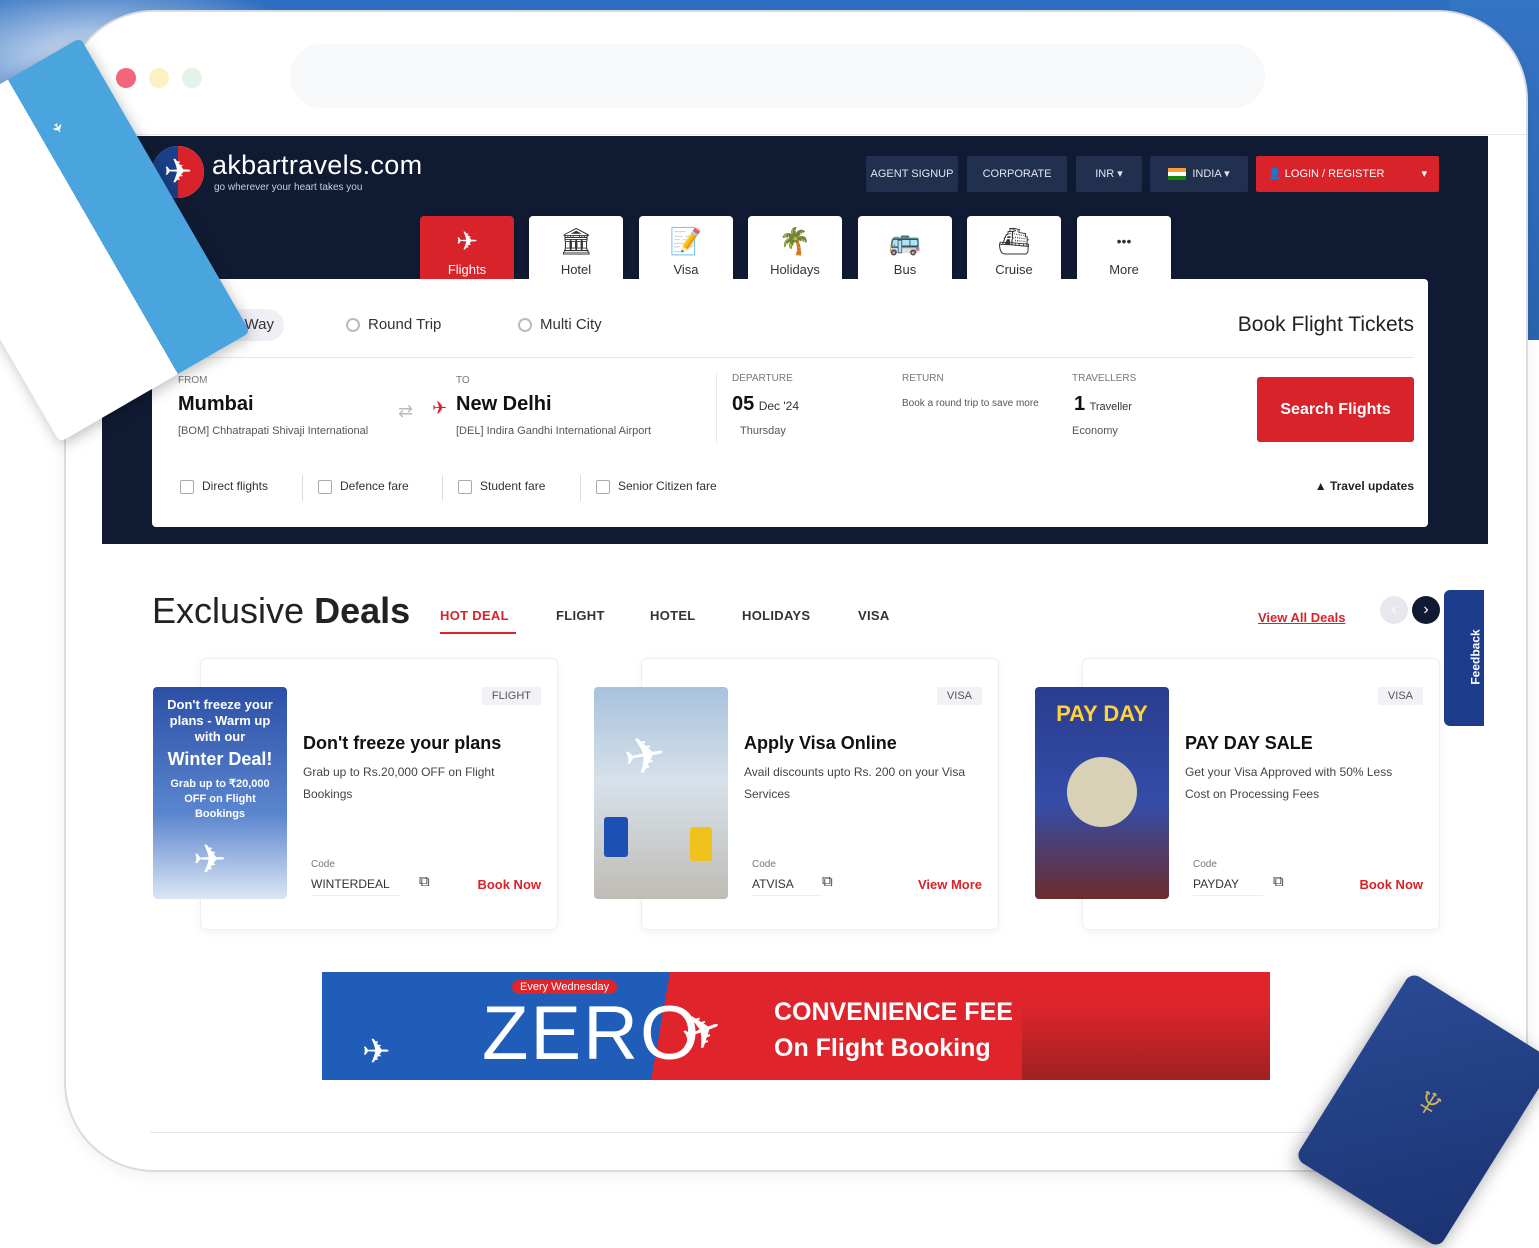  Describe the element at coordinates (1320, 486) in the screenshot. I see `warning-icon: ▲` at that location.